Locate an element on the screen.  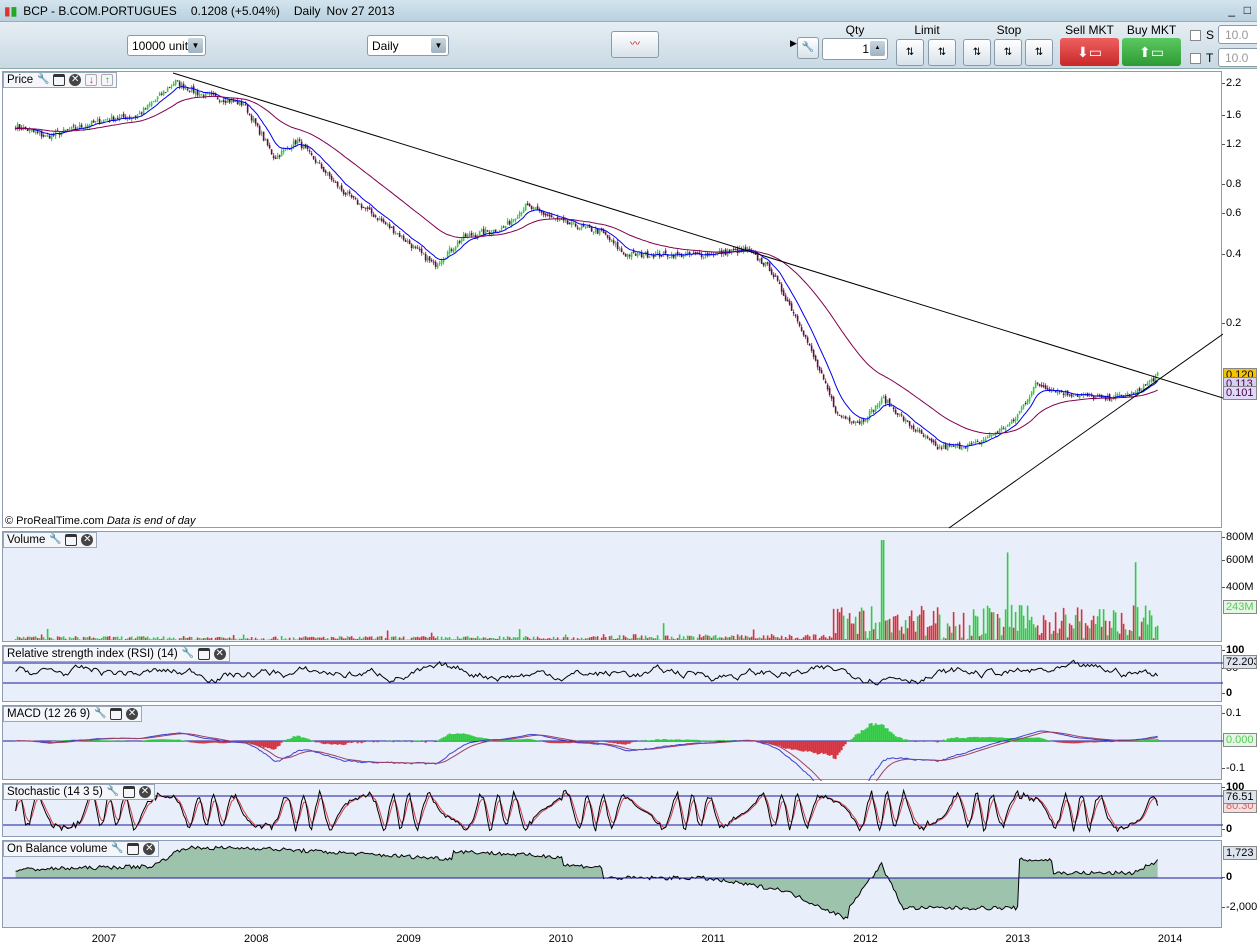
stop-button-2: ⇅ is located at coordinates (1008, 52).